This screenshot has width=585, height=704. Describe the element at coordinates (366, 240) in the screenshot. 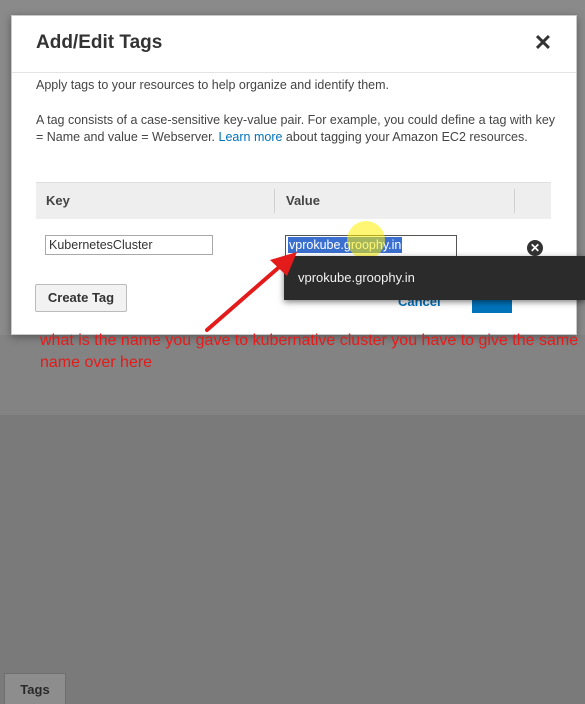

I see `cursor-highlight` at that location.